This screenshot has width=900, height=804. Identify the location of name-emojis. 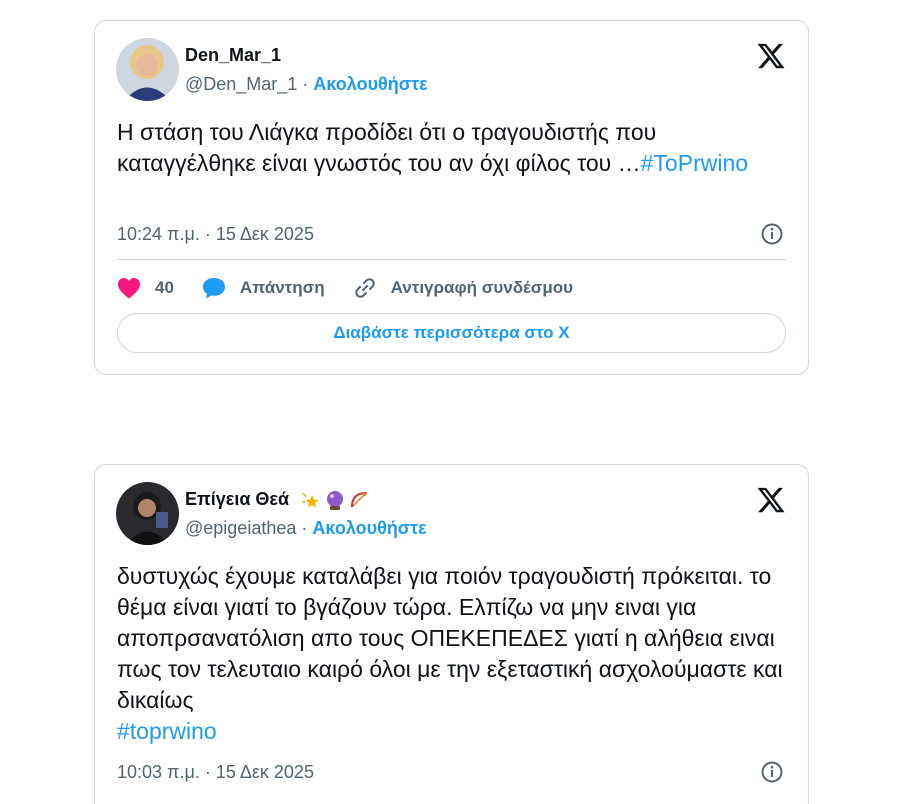
(336, 500).